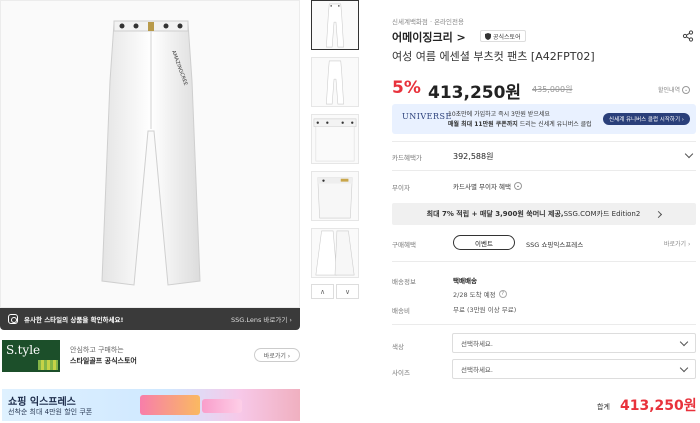  What do you see at coordinates (401, 373) in the screenshot?
I see `size-option-label: 사이즈` at bounding box center [401, 373].